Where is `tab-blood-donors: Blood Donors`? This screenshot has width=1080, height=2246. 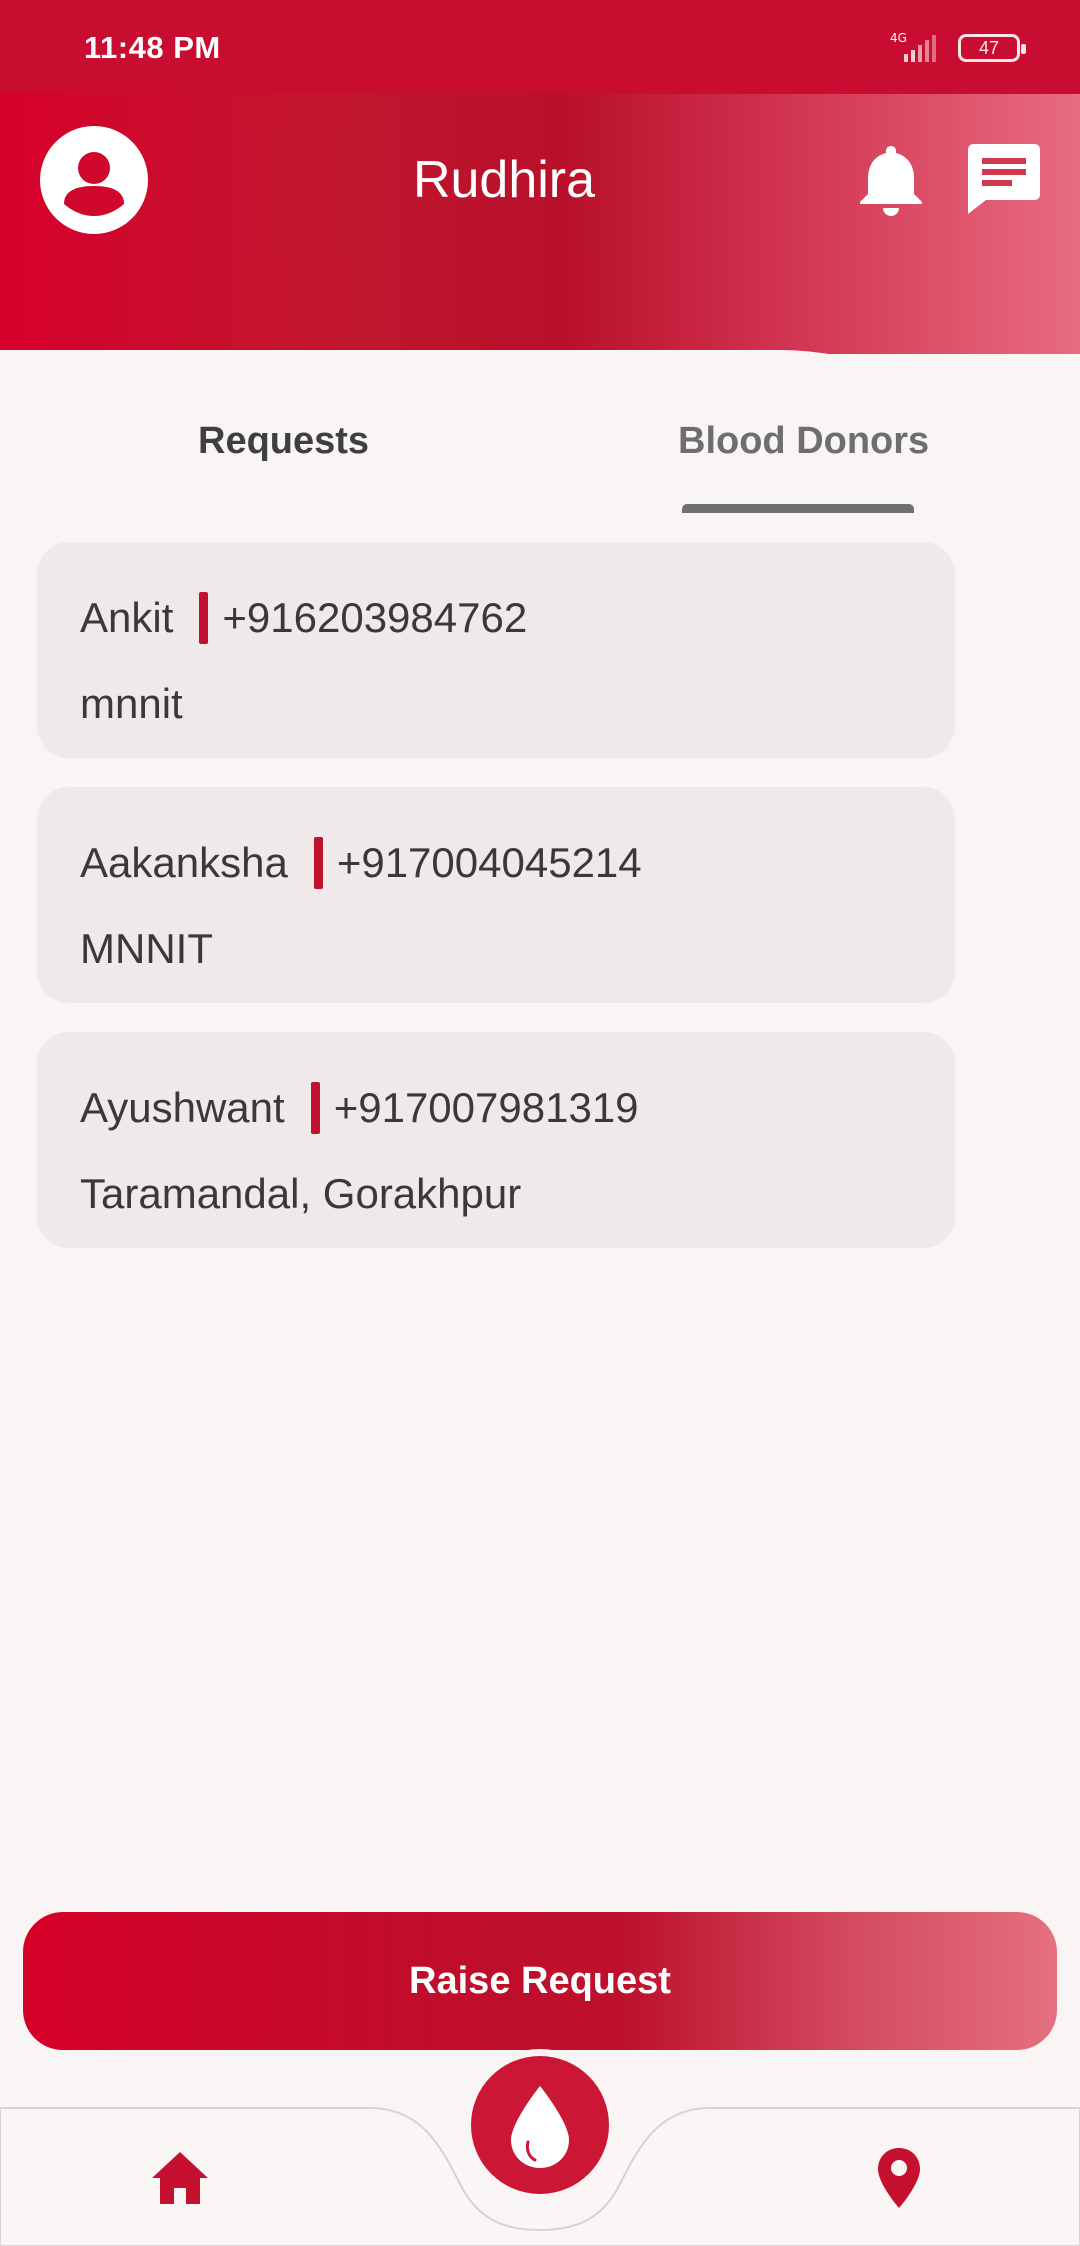 tab-blood-donors: Blood Donors is located at coordinates (803, 441).